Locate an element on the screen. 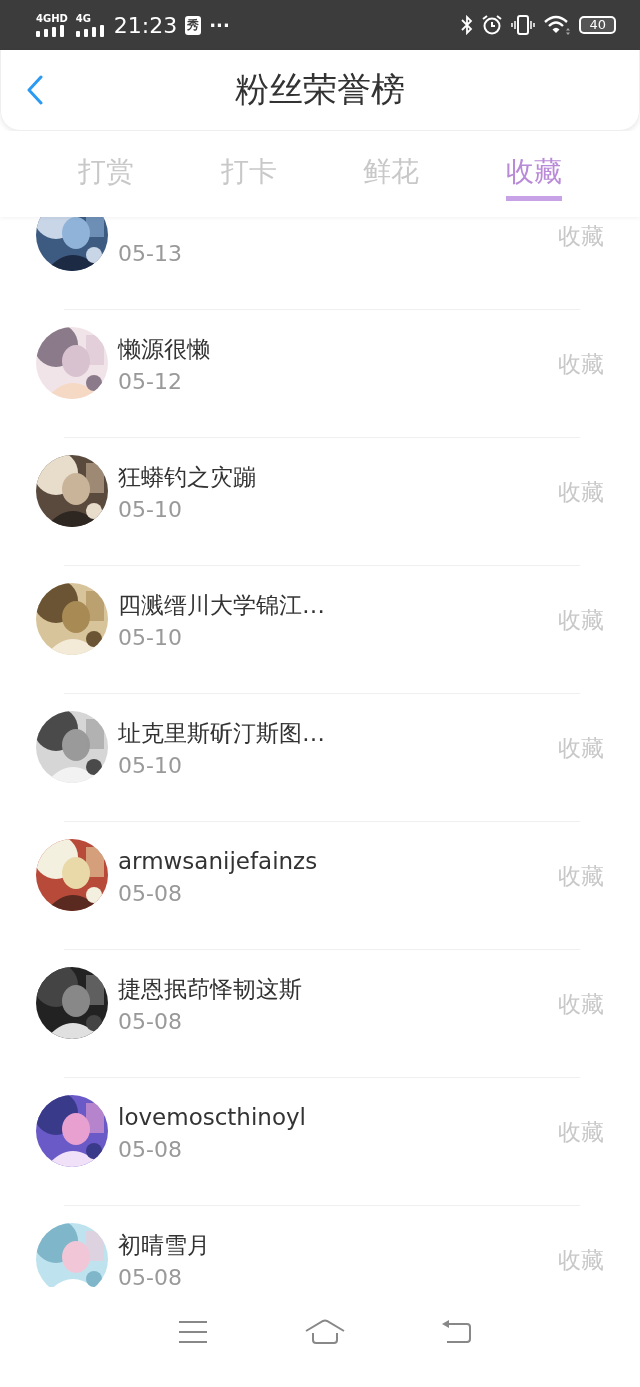  fan-name: 捷恩抿茚怿韧这斯 is located at coordinates (210, 989).